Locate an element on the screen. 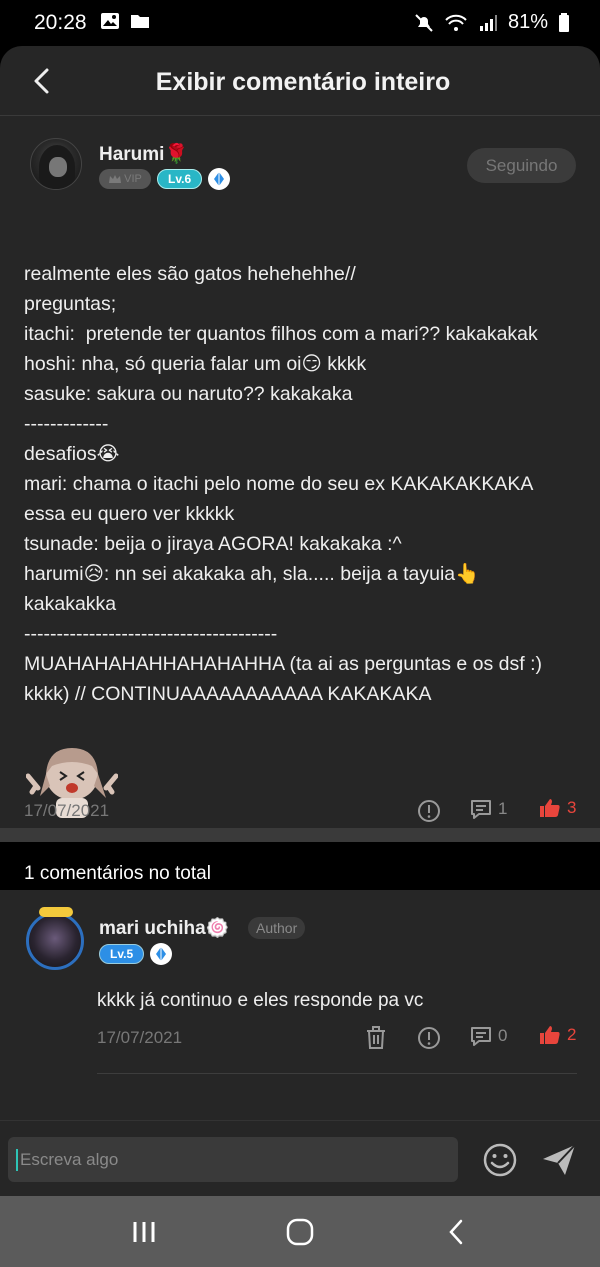 The width and height of the screenshot is (600, 1267). follow-button: Seguindo is located at coordinates (521, 165).